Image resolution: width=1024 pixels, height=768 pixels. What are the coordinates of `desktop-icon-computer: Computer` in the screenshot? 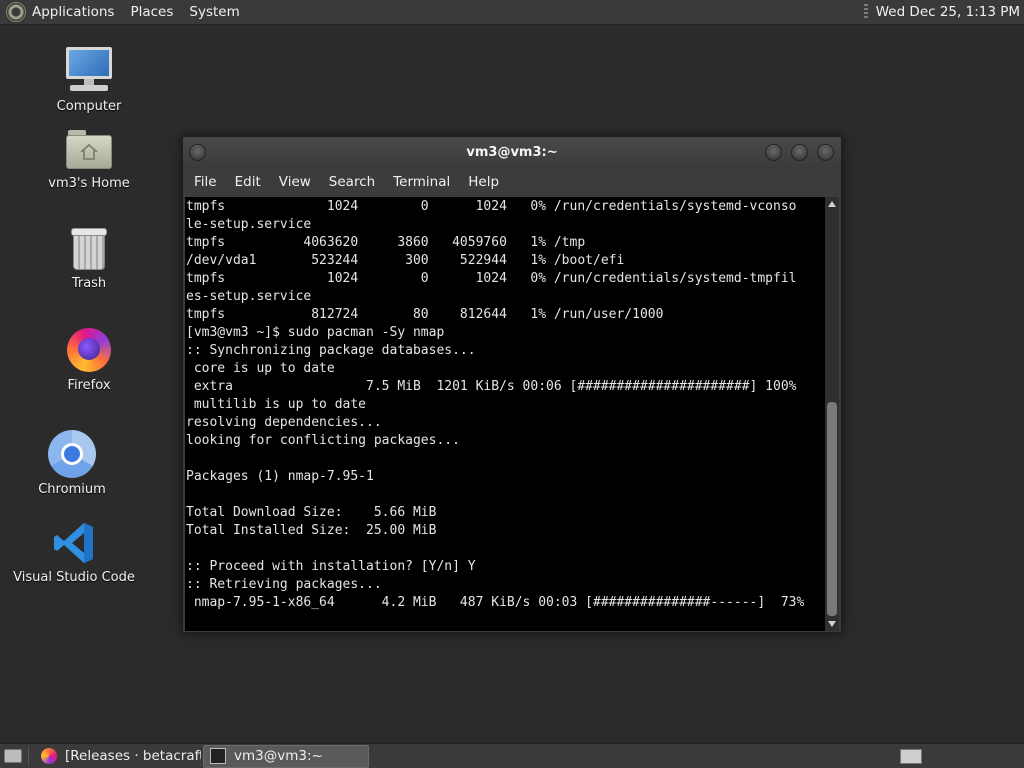 It's located at (89, 79).